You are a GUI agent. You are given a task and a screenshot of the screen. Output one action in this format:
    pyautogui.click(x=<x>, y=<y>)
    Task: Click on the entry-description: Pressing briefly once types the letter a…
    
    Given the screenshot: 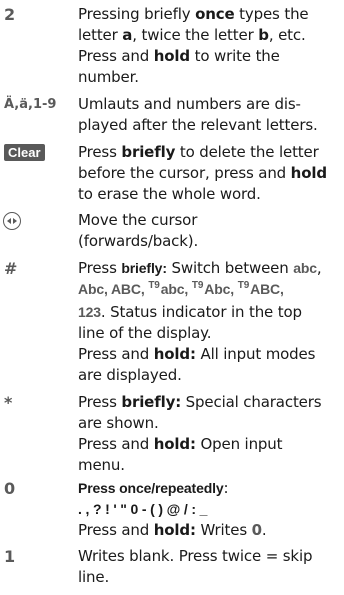 What is the action you would take?
    pyautogui.click(x=193, y=45)
    